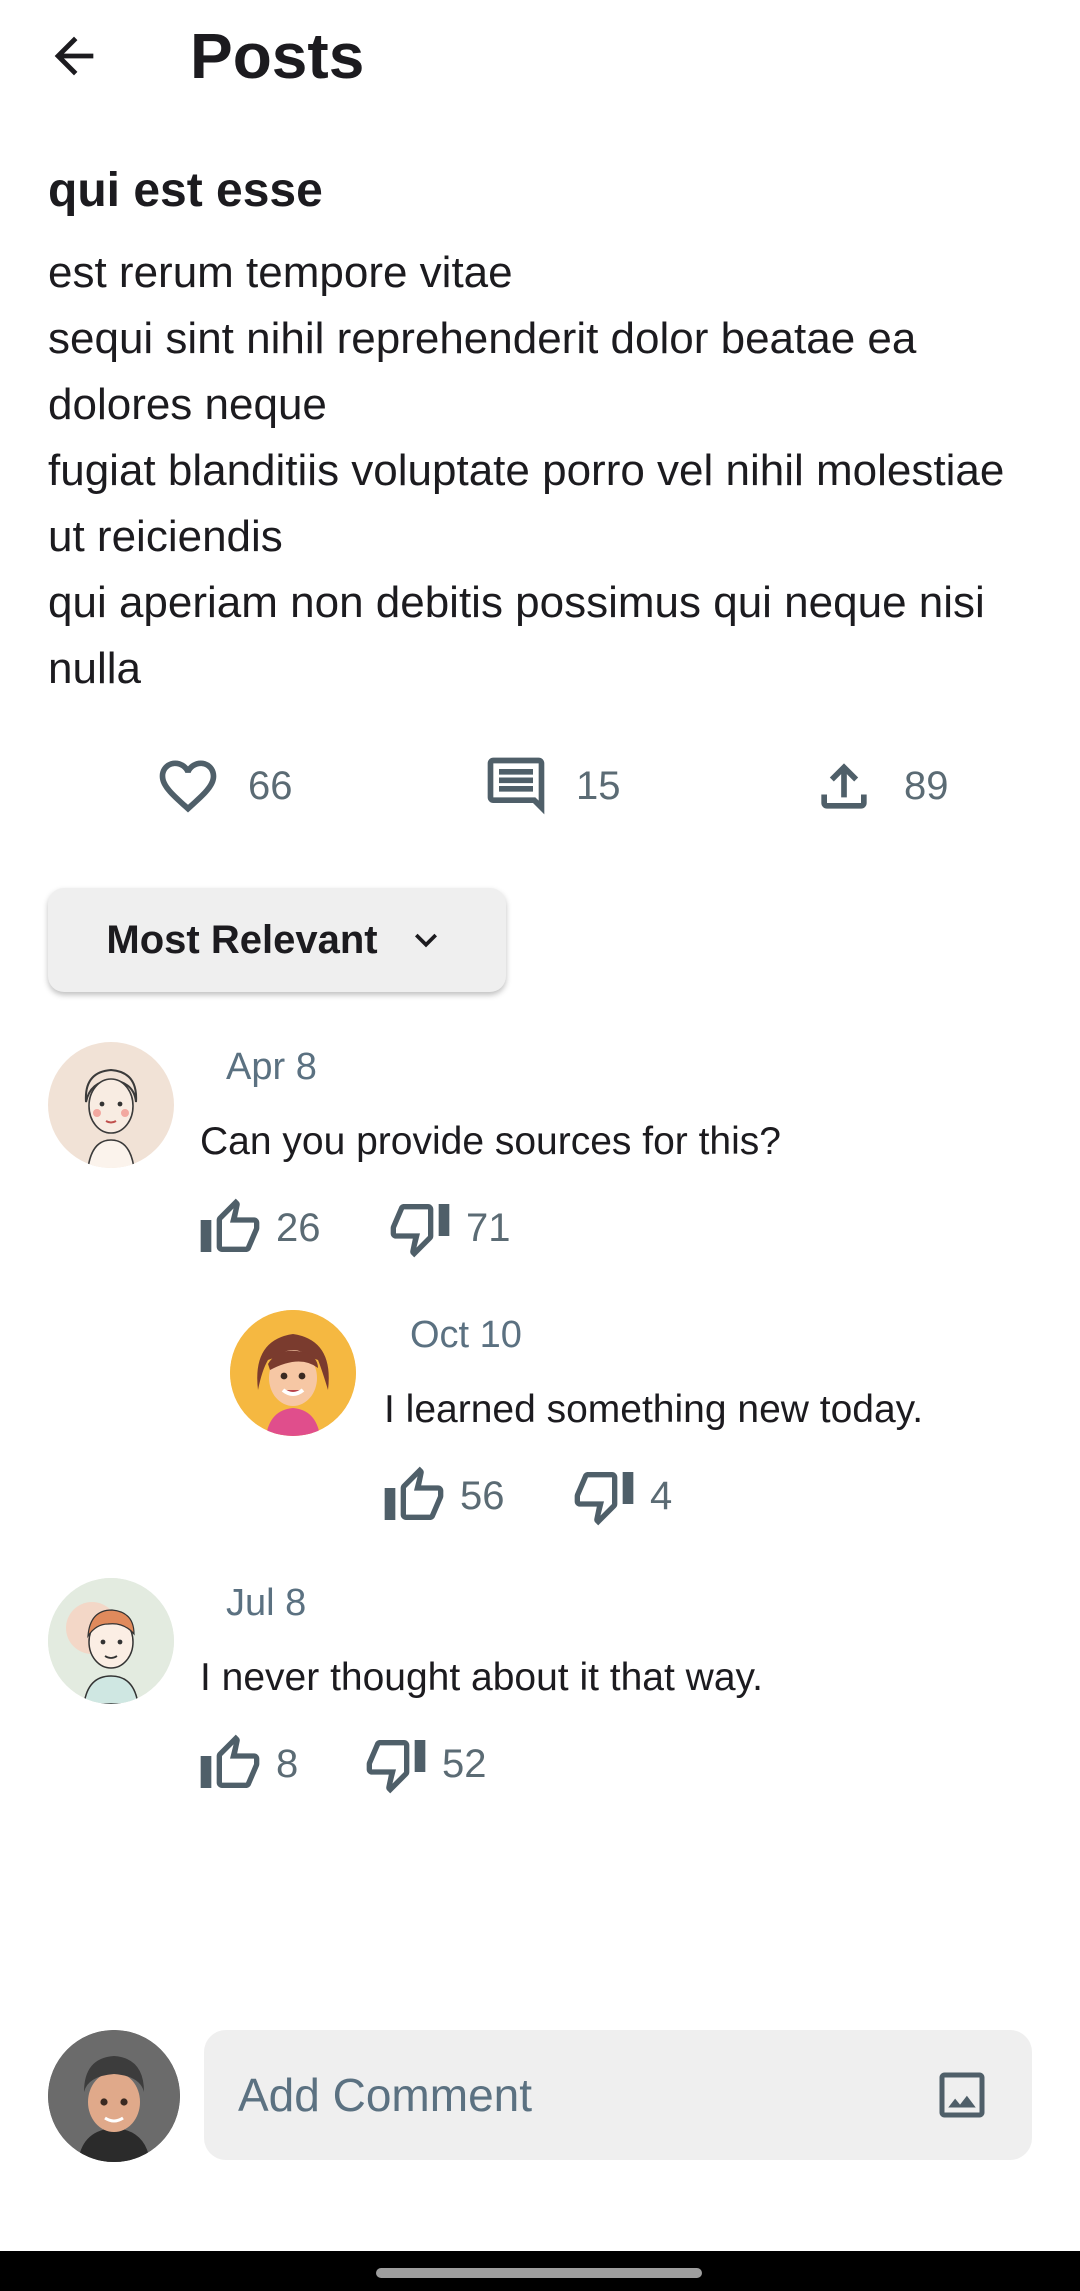 The height and width of the screenshot is (2291, 1080). I want to click on comment-date: Oct 10, so click(466, 1335).